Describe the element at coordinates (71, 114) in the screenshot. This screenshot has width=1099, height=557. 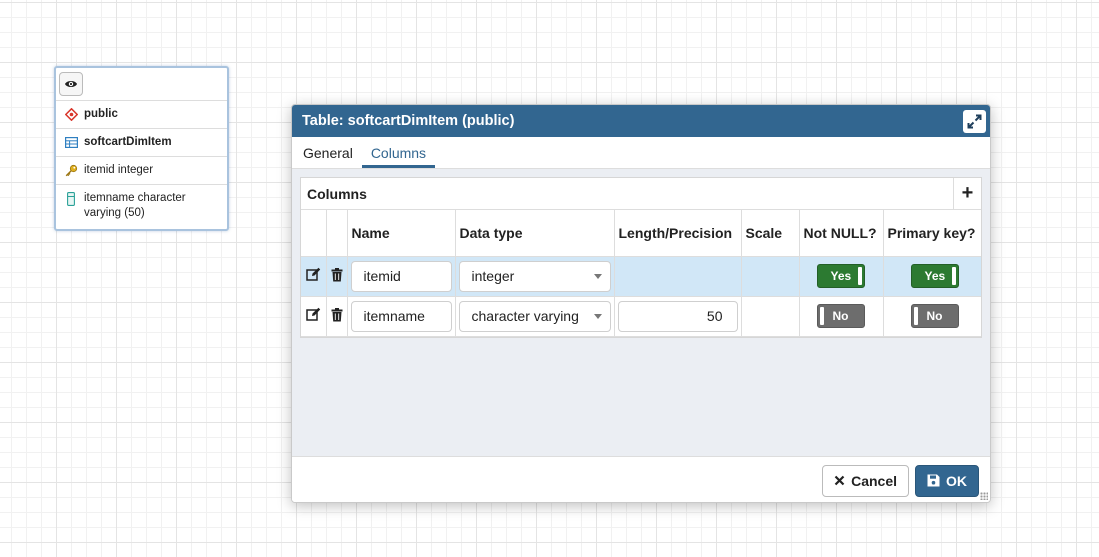
I see `schema-icon` at that location.